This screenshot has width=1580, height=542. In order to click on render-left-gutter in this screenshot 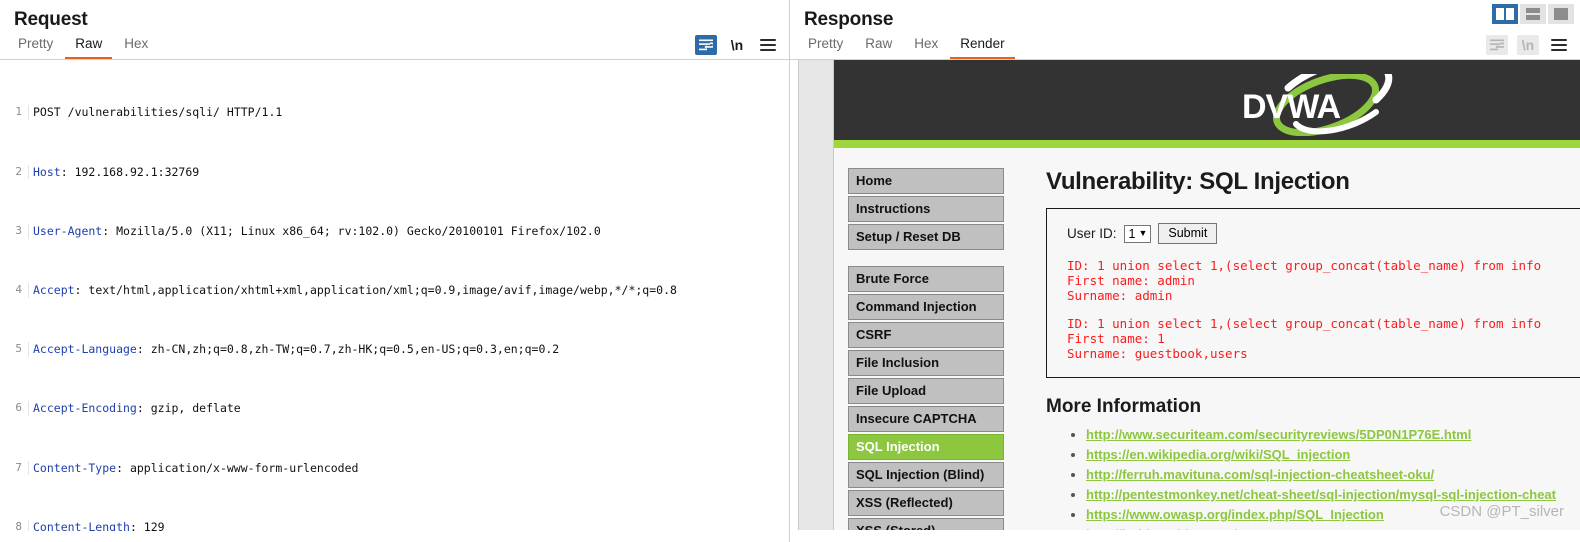, I will do `click(794, 295)`.